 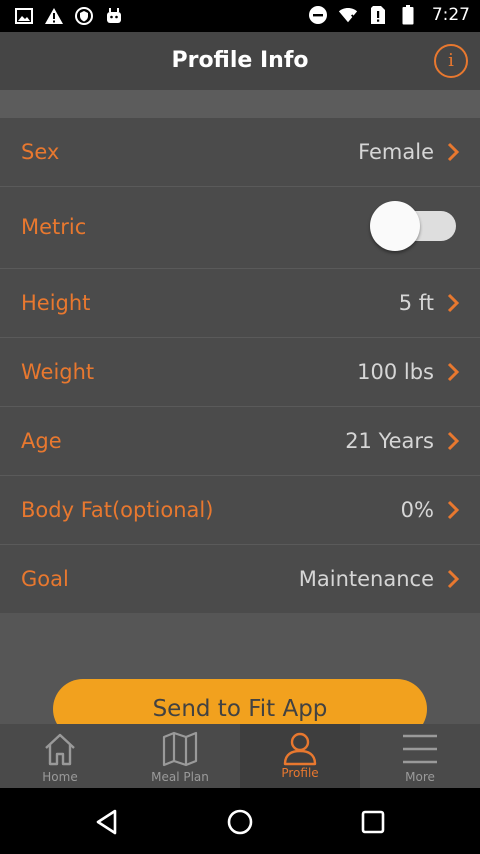 I want to click on status-bar: 7:27, so click(x=240, y=16).